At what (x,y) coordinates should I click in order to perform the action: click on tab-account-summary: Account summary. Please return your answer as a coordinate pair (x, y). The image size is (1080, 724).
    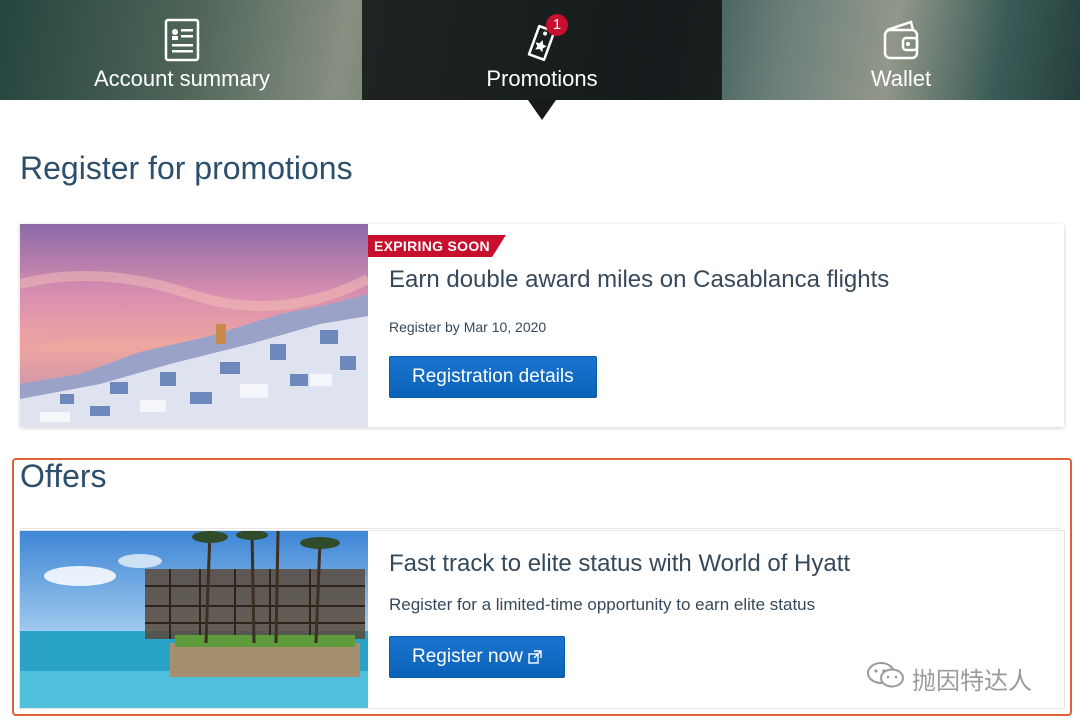
    Looking at the image, I should click on (182, 50).